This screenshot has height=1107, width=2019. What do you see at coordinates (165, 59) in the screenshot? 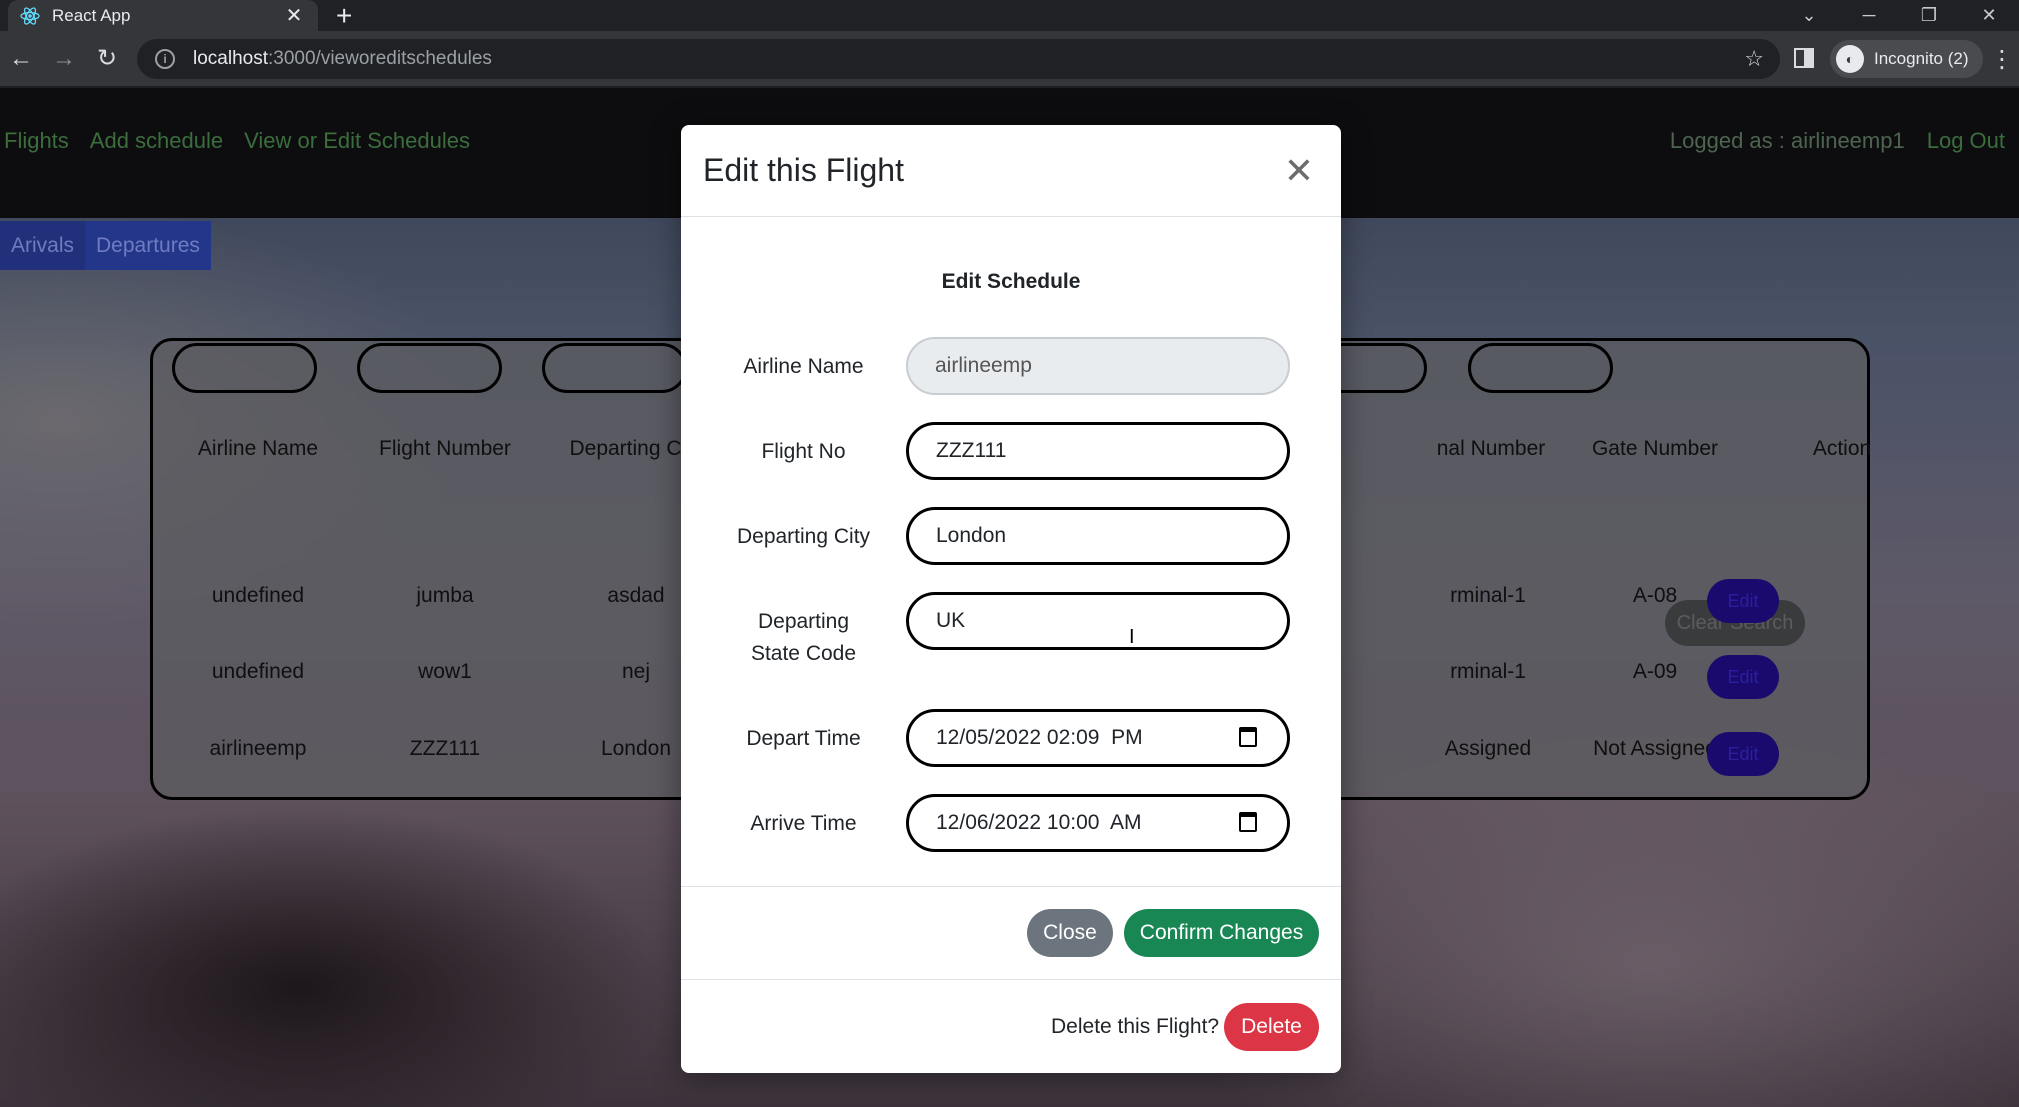
I see `info-icon: i` at bounding box center [165, 59].